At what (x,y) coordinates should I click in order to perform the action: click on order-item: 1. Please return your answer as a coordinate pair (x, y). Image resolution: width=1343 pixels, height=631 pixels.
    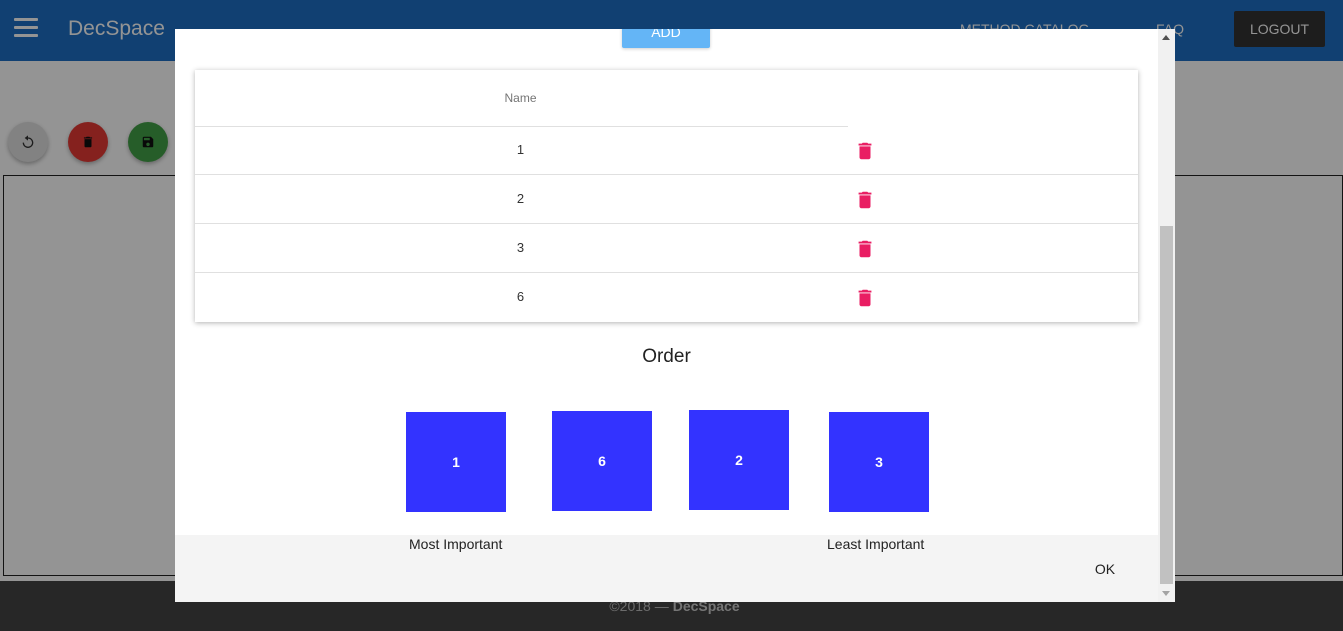
    Looking at the image, I should click on (456, 462).